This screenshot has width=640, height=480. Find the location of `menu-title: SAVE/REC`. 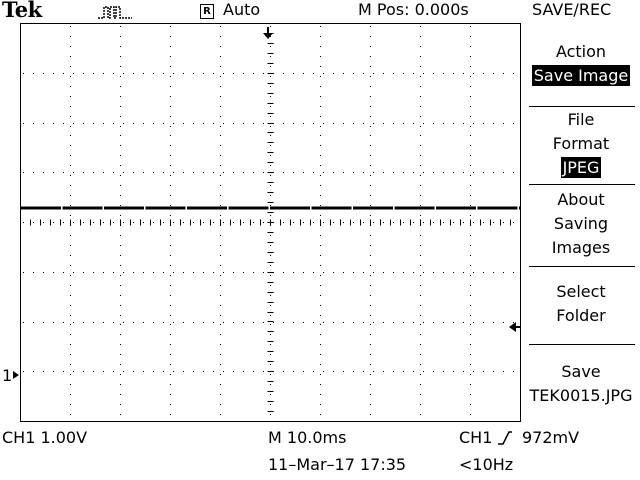

menu-title: SAVE/REC is located at coordinates (572, 9).